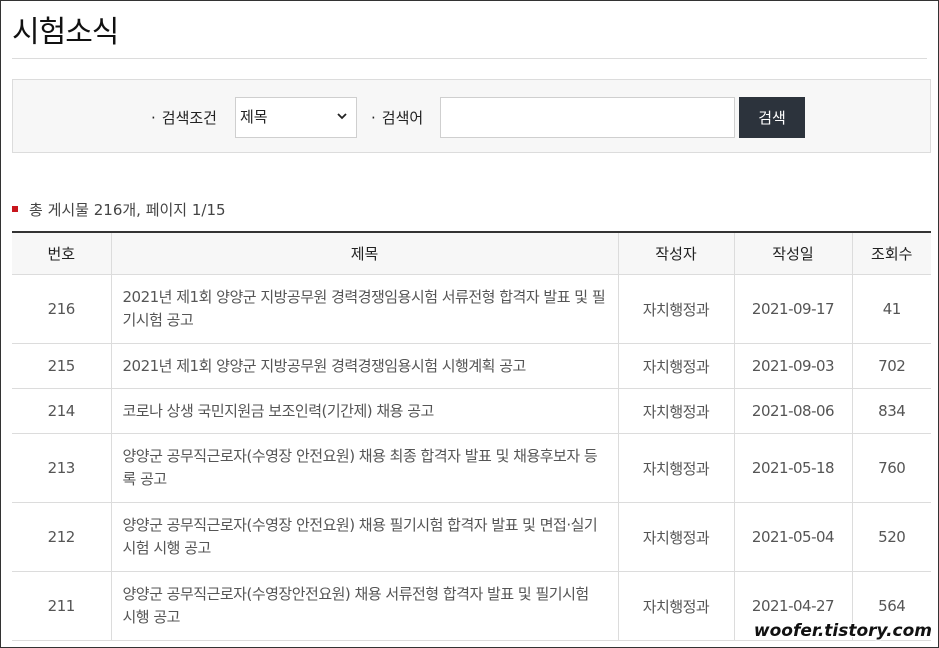 The width and height of the screenshot is (939, 648). Describe the element at coordinates (61, 309) in the screenshot. I see `row-number: 216` at that location.